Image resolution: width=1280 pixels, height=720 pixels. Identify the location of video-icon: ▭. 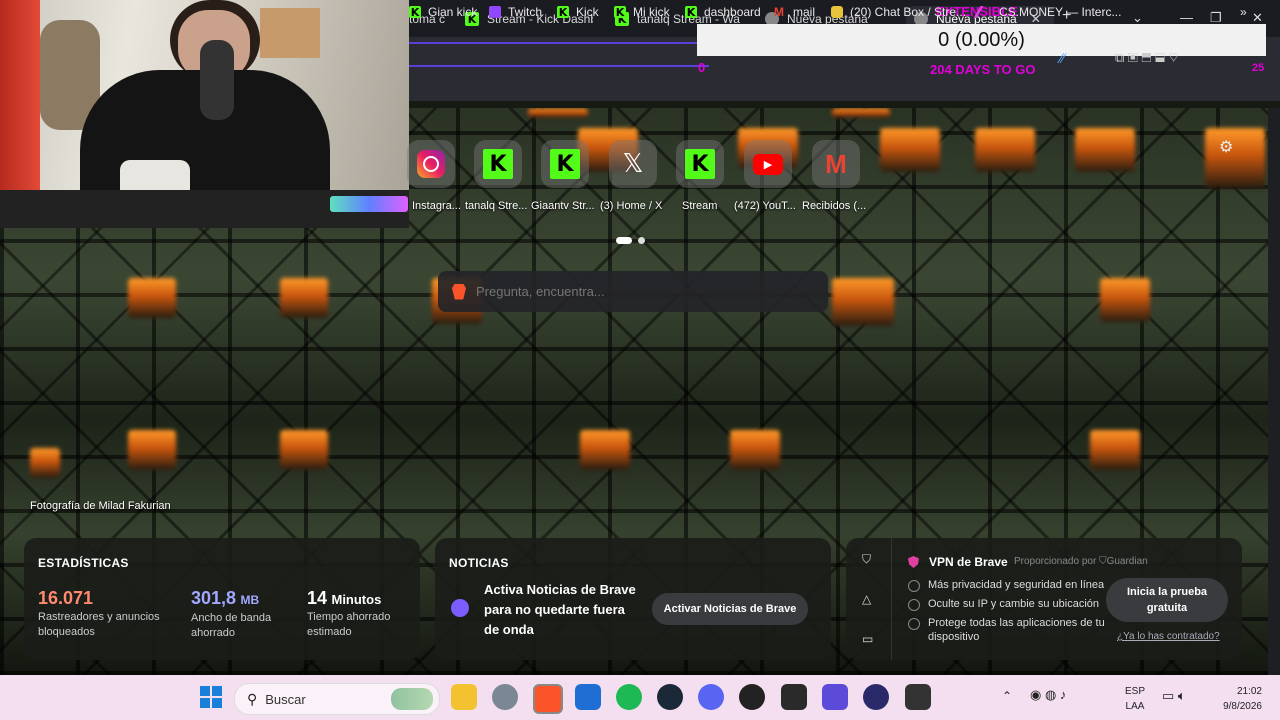
(867, 639).